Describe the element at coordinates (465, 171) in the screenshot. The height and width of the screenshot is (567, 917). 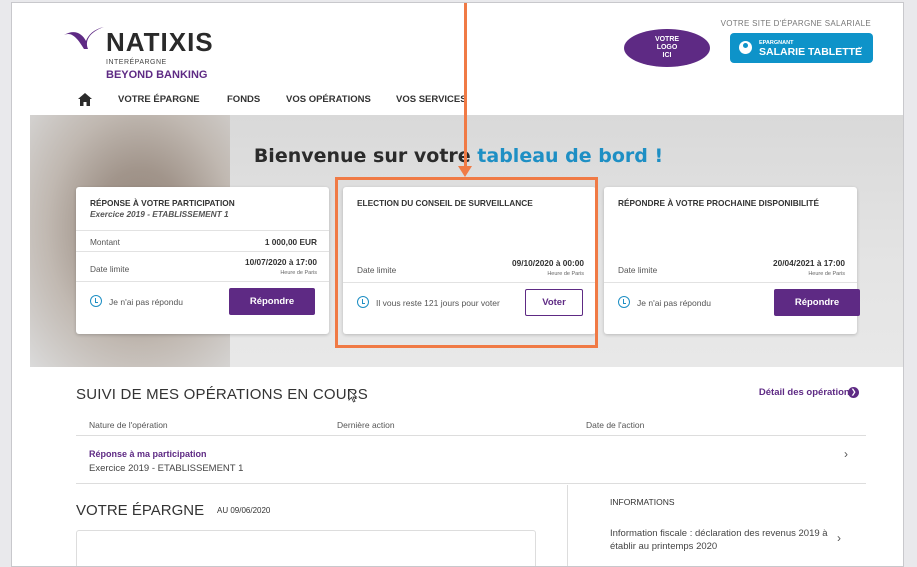
I see `annotation-arrow-head` at that location.